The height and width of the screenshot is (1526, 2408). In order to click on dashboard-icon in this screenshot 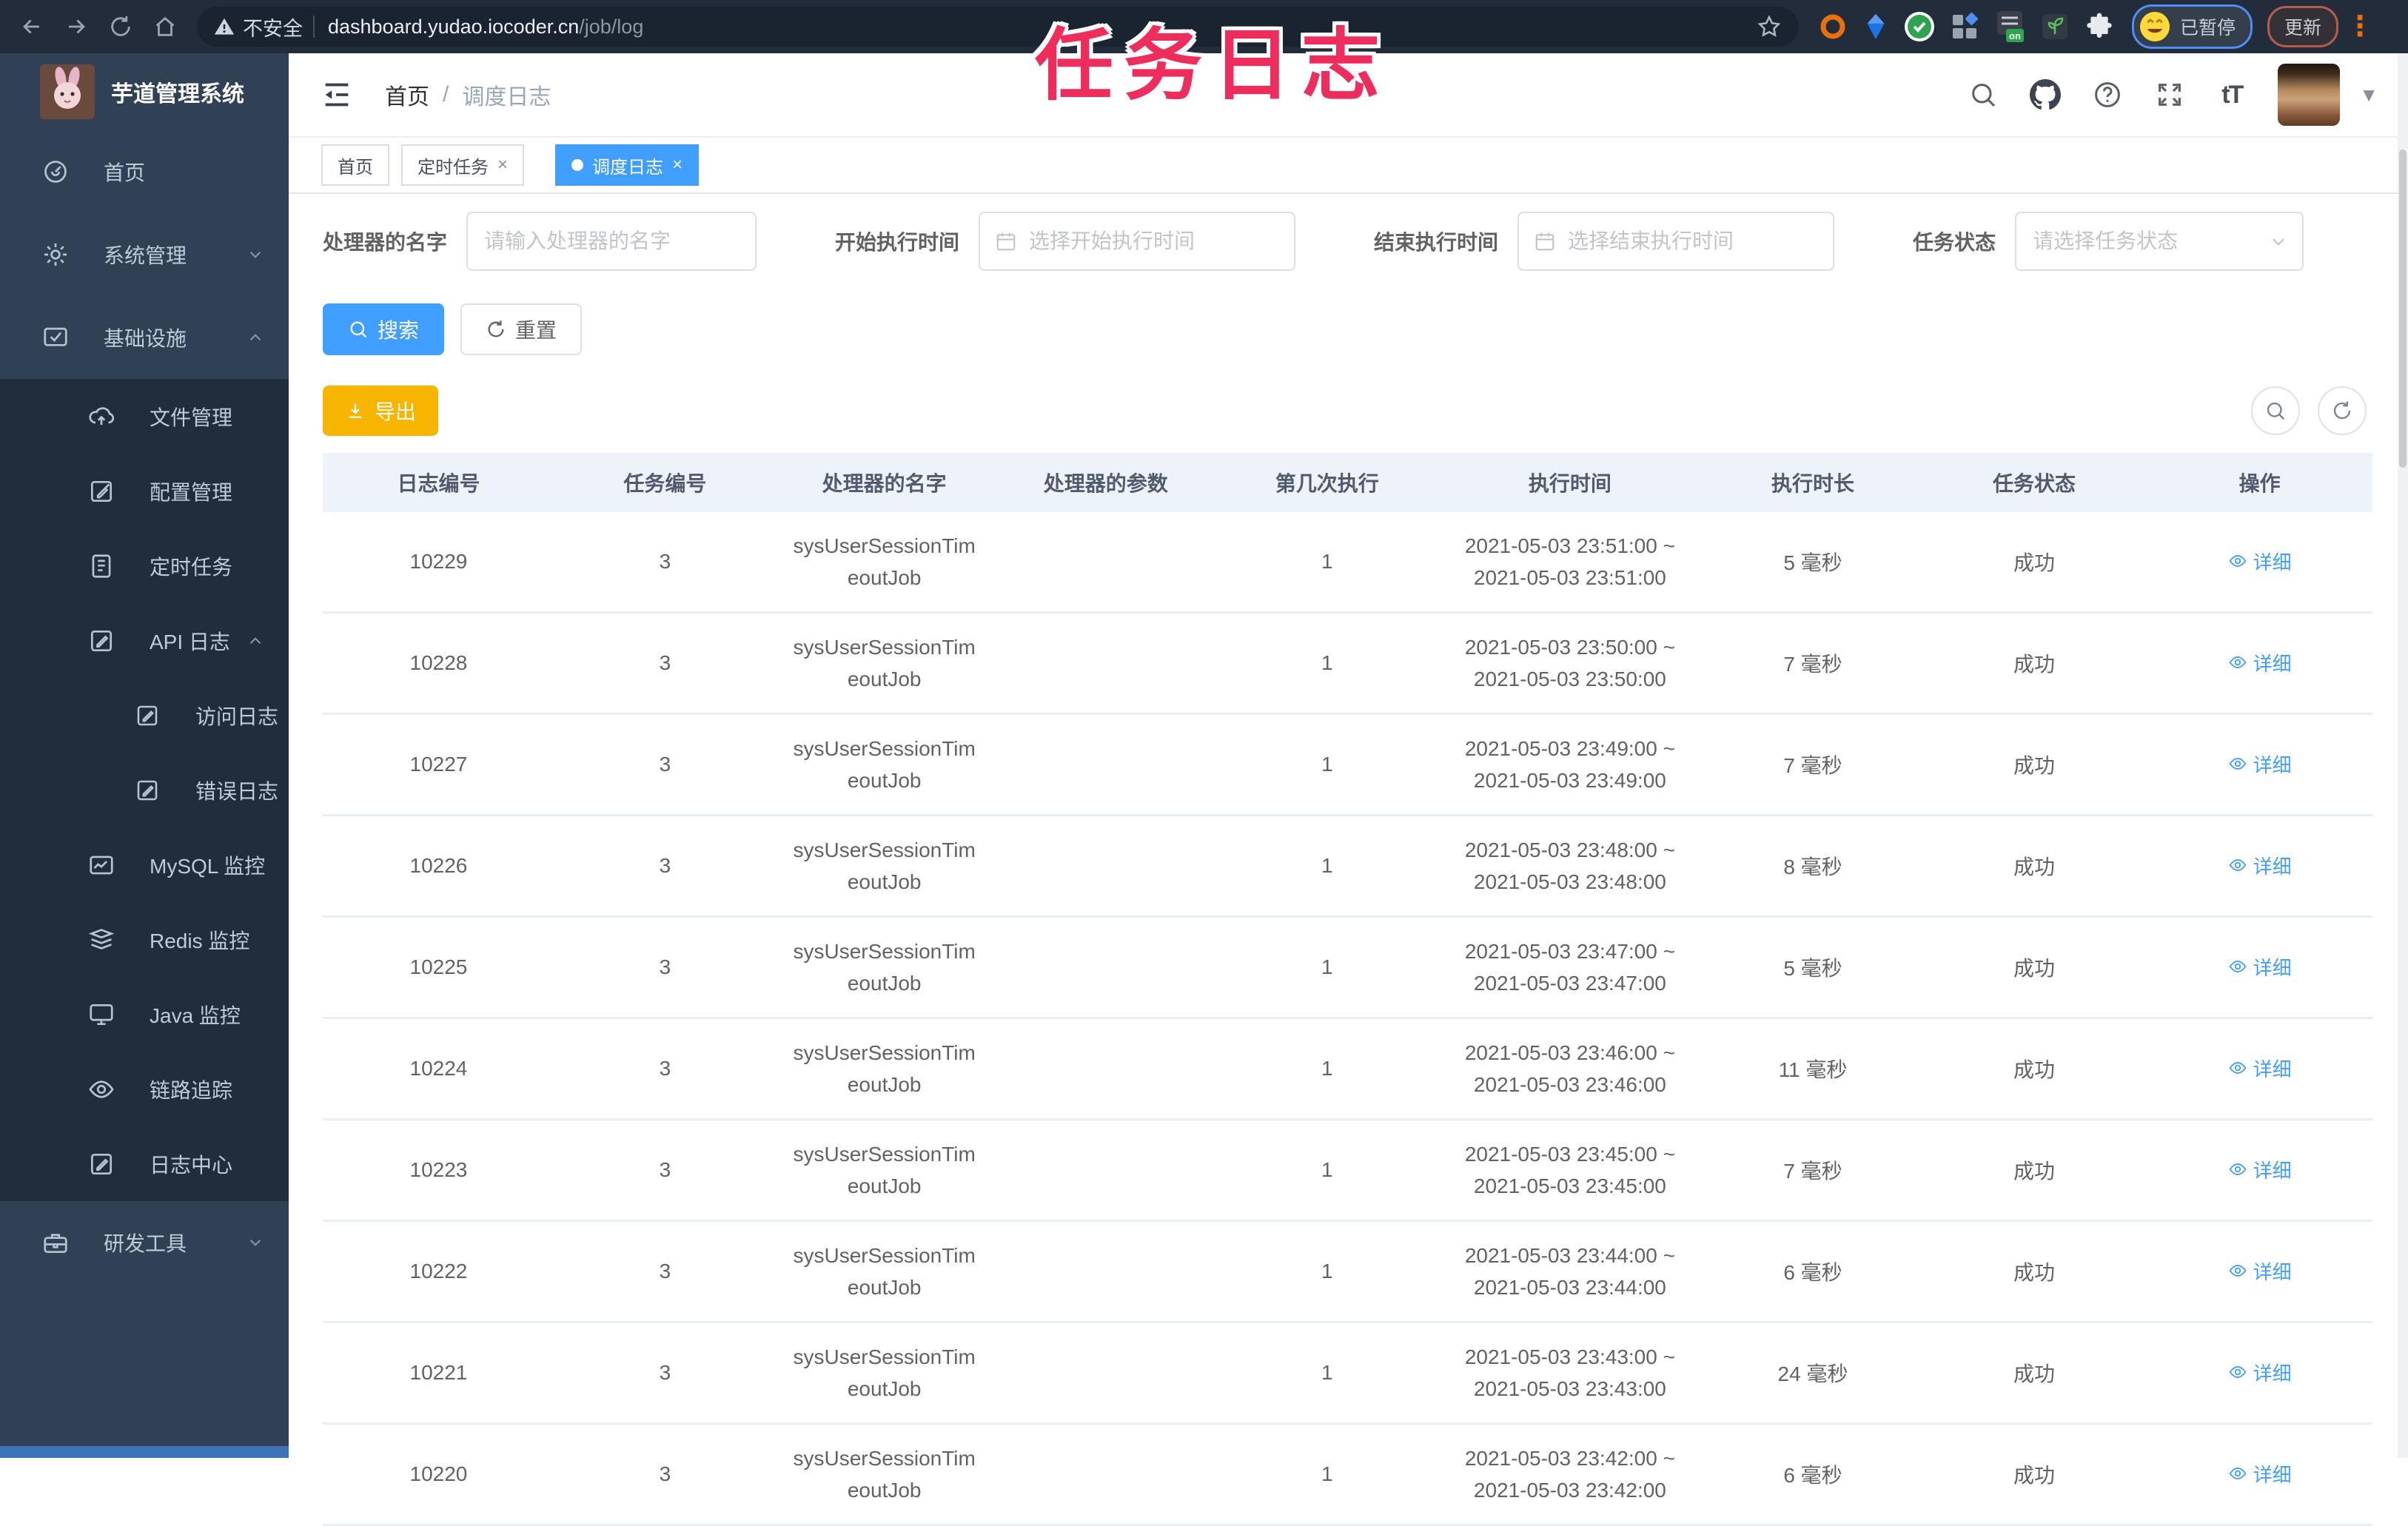, I will do `click(55, 172)`.